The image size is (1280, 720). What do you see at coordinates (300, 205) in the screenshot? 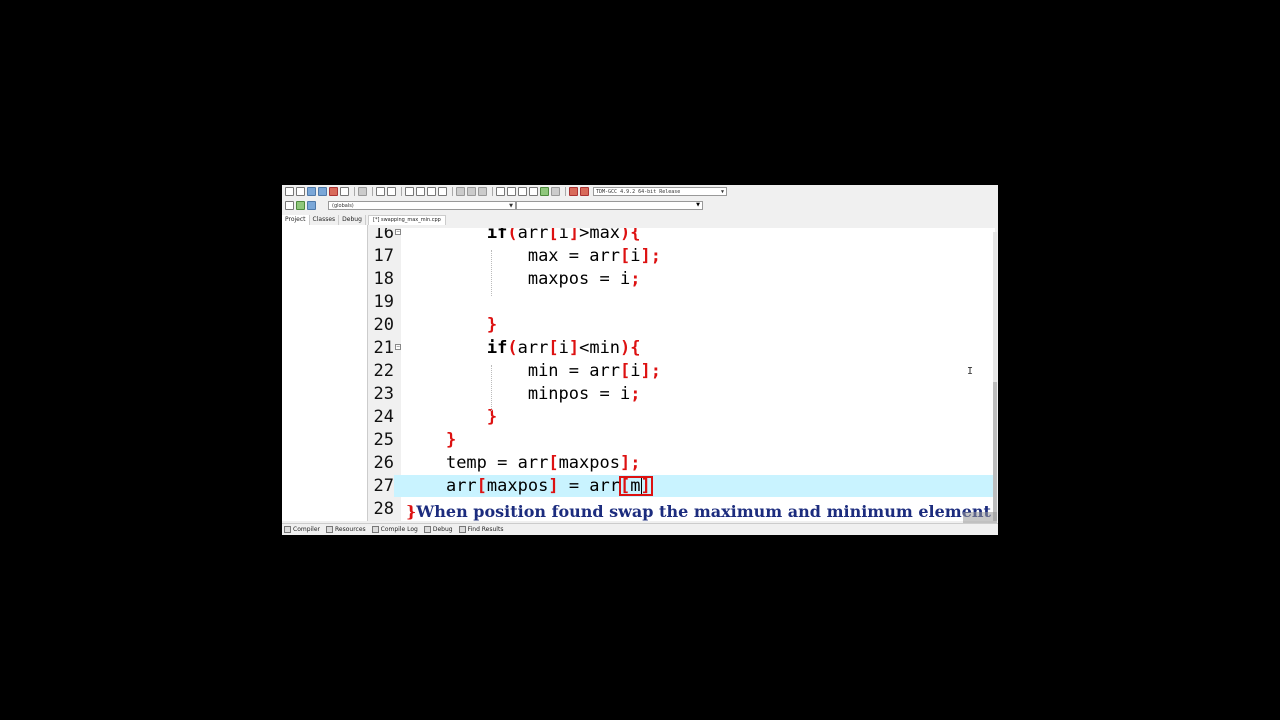
I see `toggle-bookmark-icon` at bounding box center [300, 205].